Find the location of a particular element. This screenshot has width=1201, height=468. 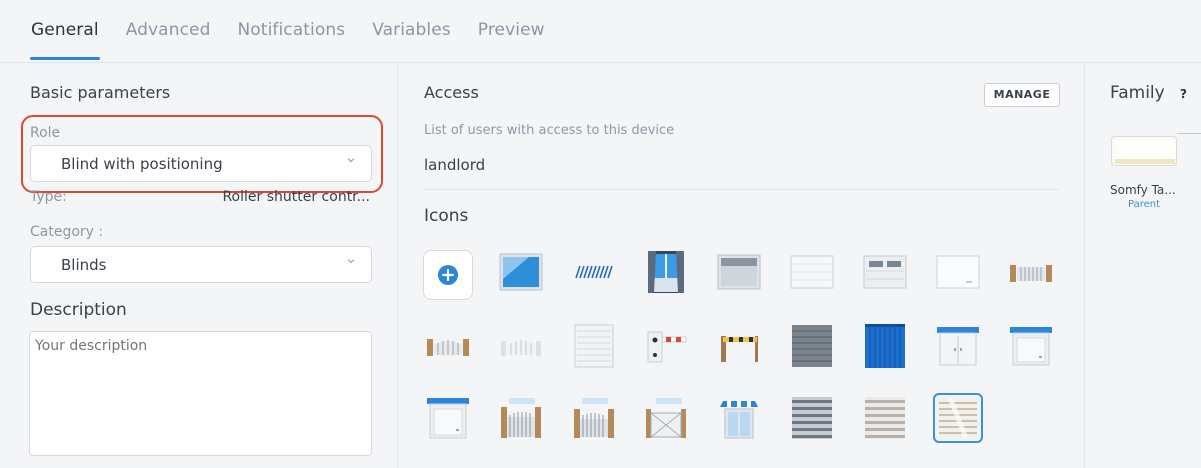

description-input is located at coordinates (200, 393).